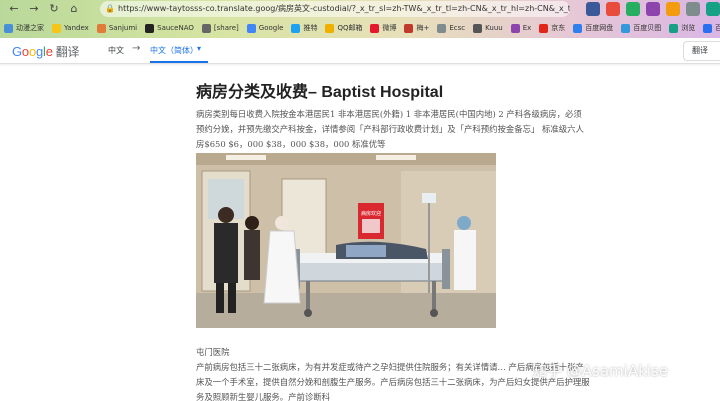 The image size is (720, 401). What do you see at coordinates (32, 51) in the screenshot?
I see `google-wordmark: Google` at bounding box center [32, 51].